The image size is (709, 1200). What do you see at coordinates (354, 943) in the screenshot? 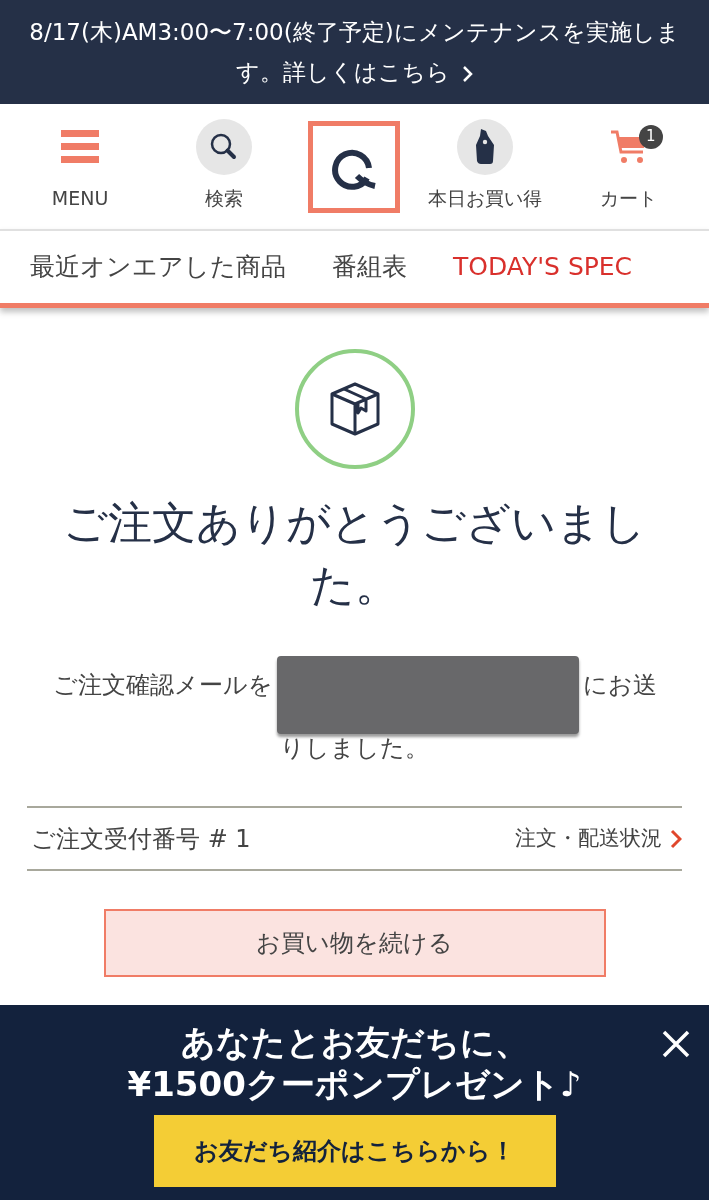
I see `continue-shopping-button: お買い物を続ける` at bounding box center [354, 943].